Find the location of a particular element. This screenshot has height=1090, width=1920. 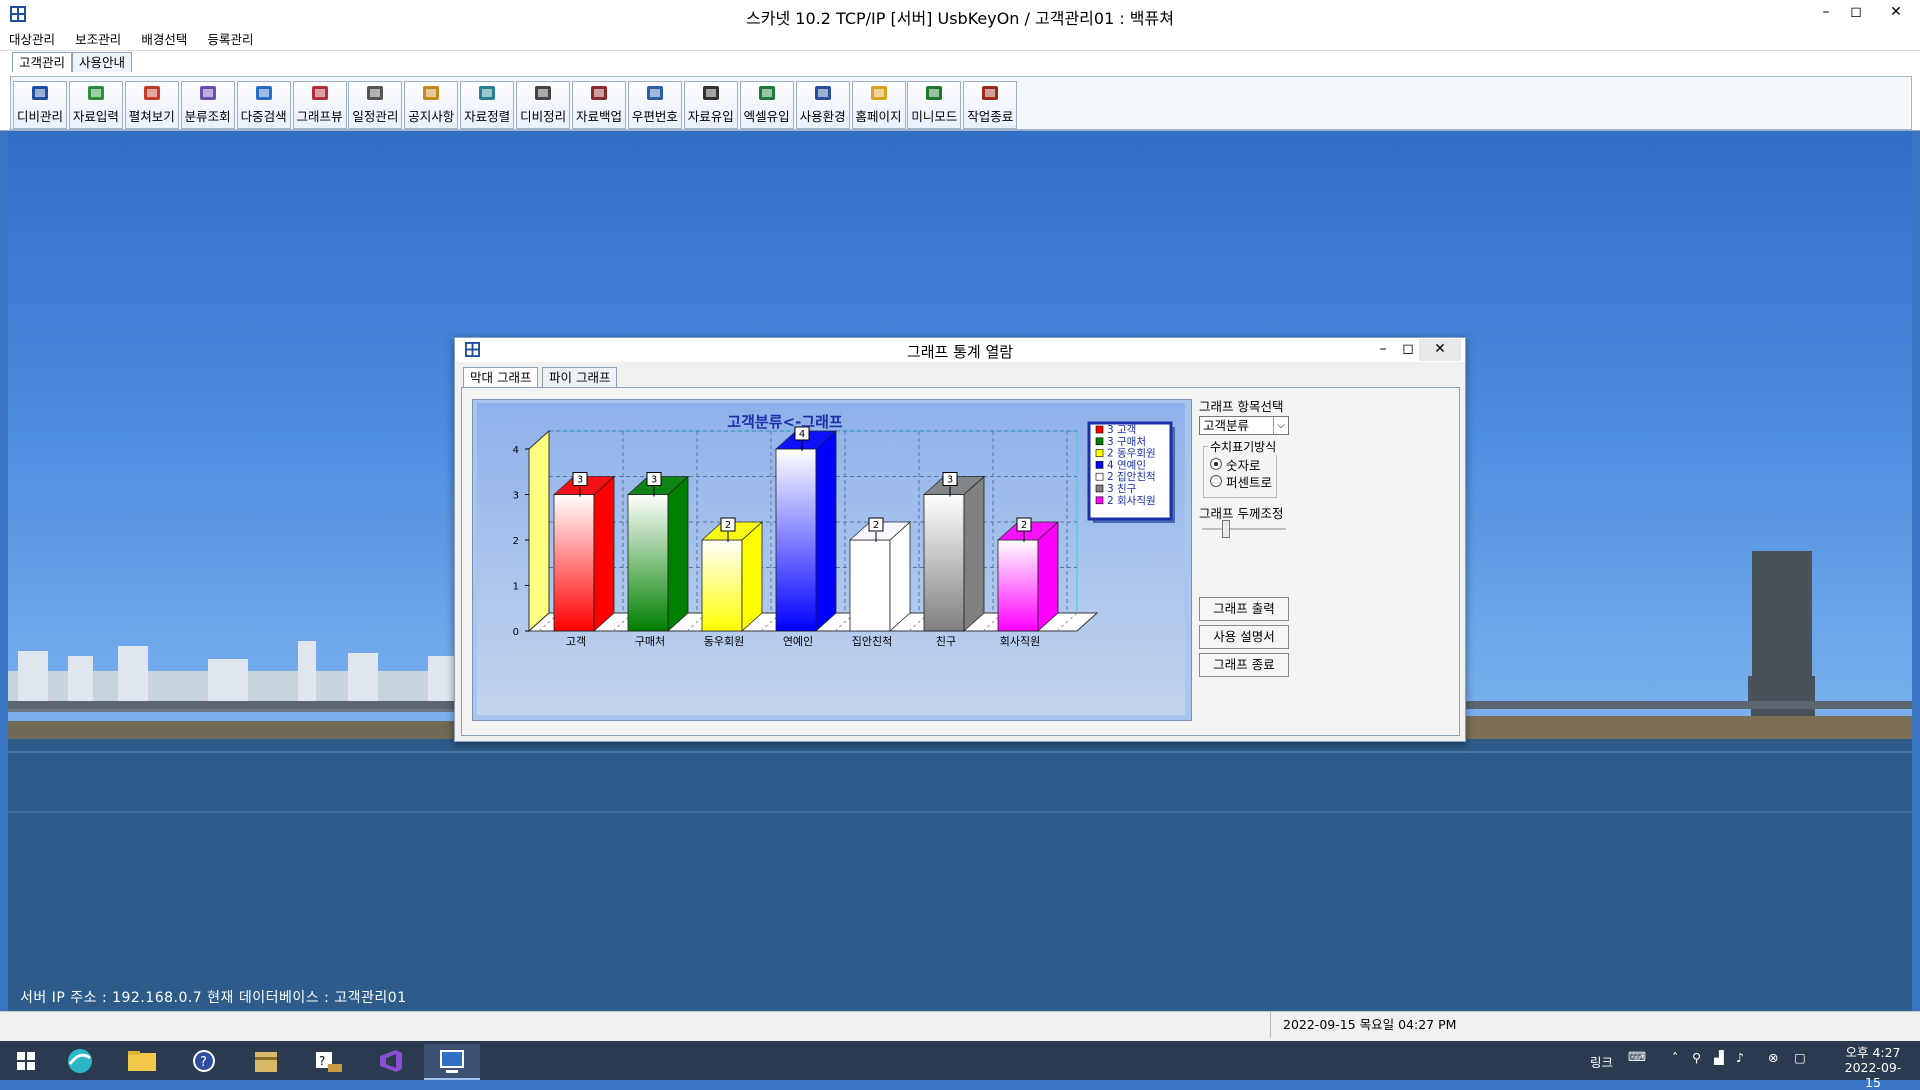

helpdesk-icon: ? is located at coordinates (329, 1062).